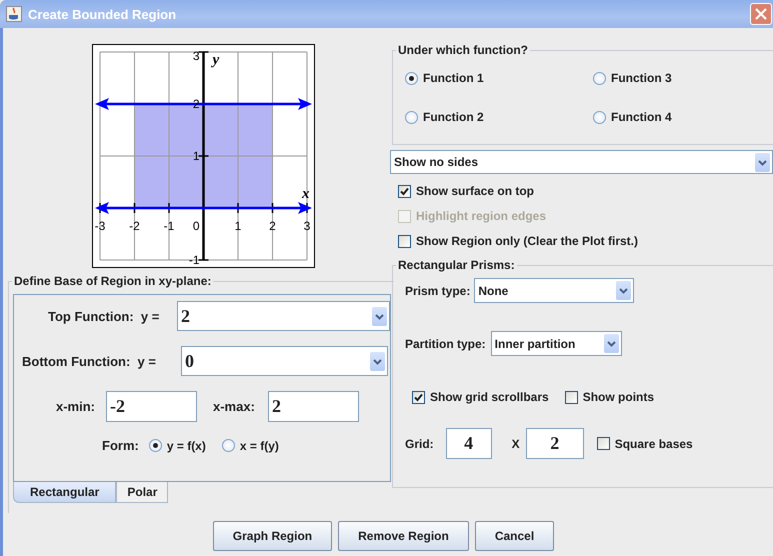 This screenshot has height=556, width=773. What do you see at coordinates (272, 226) in the screenshot?
I see `tick-label: 2` at bounding box center [272, 226].